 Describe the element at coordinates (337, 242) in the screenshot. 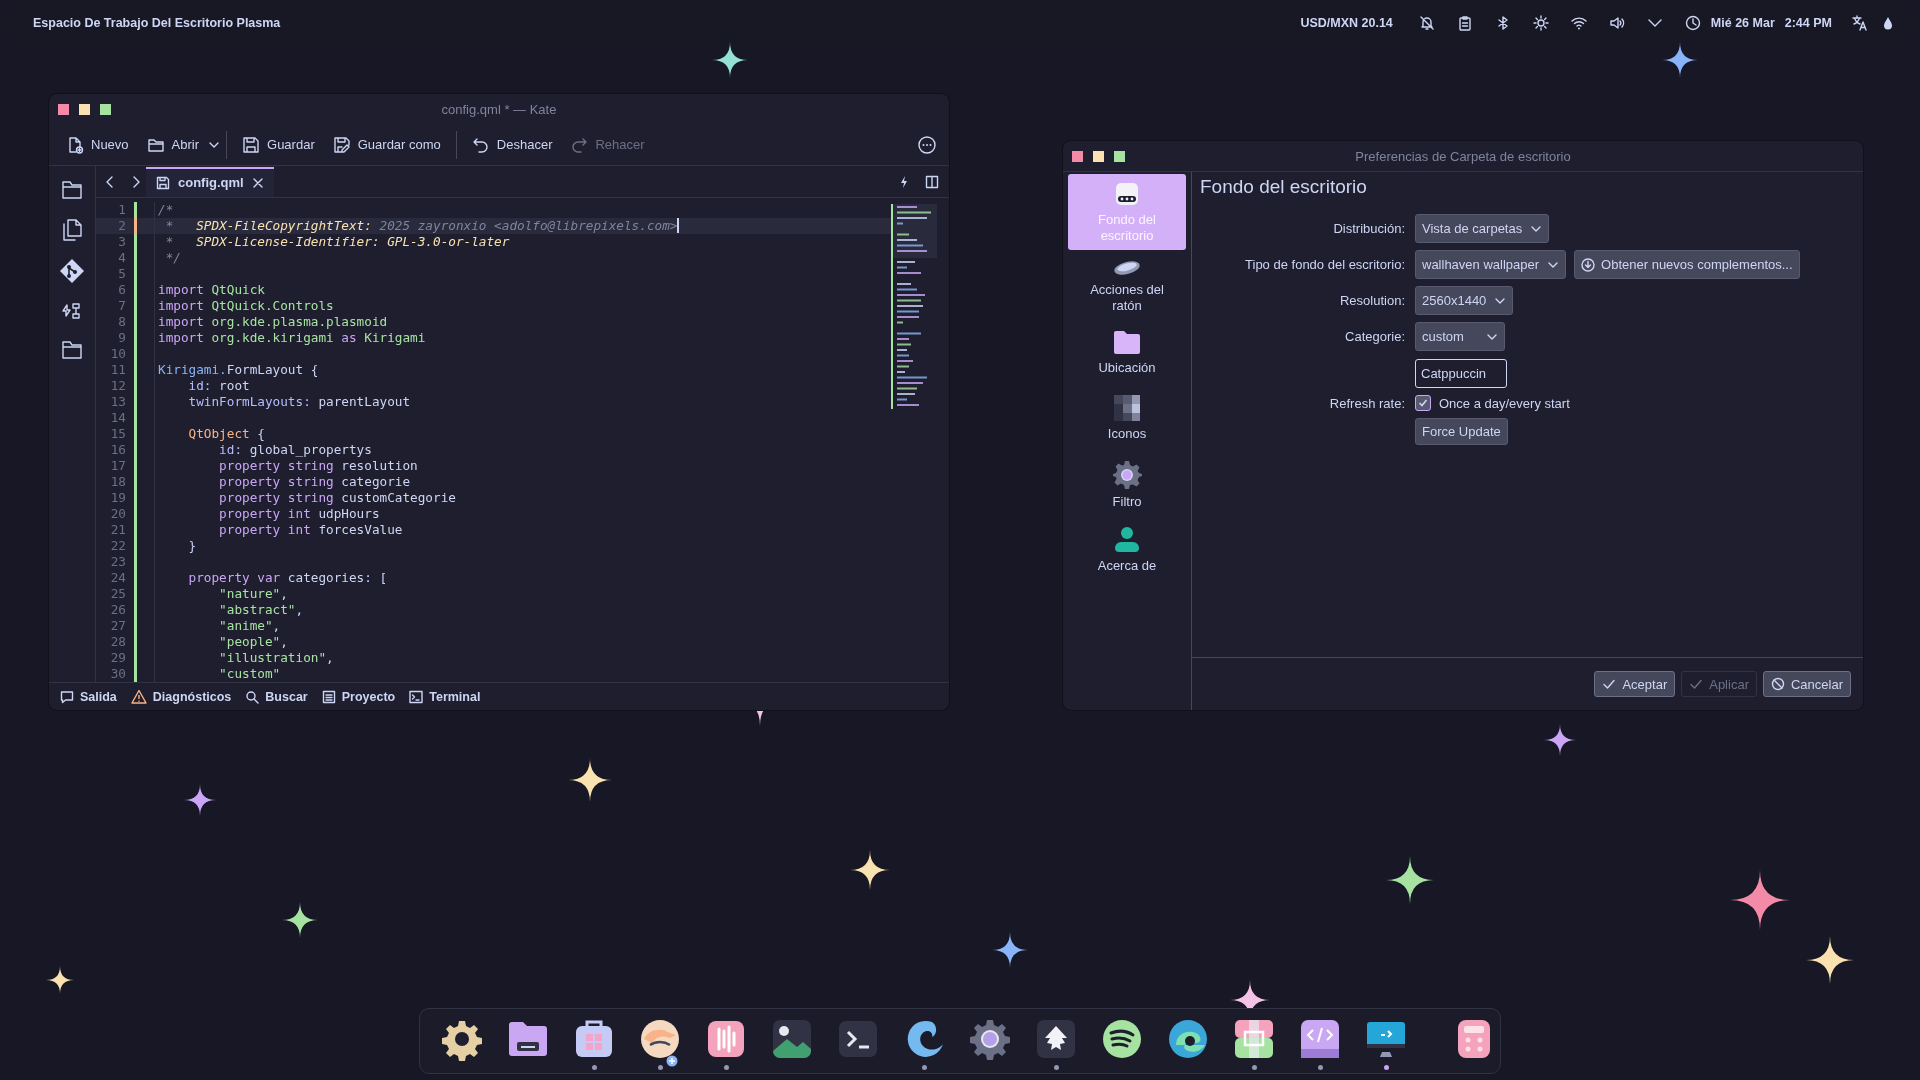

I see `code-line: * SPDX-License-Identifier: GPL-3.0-or-later` at that location.